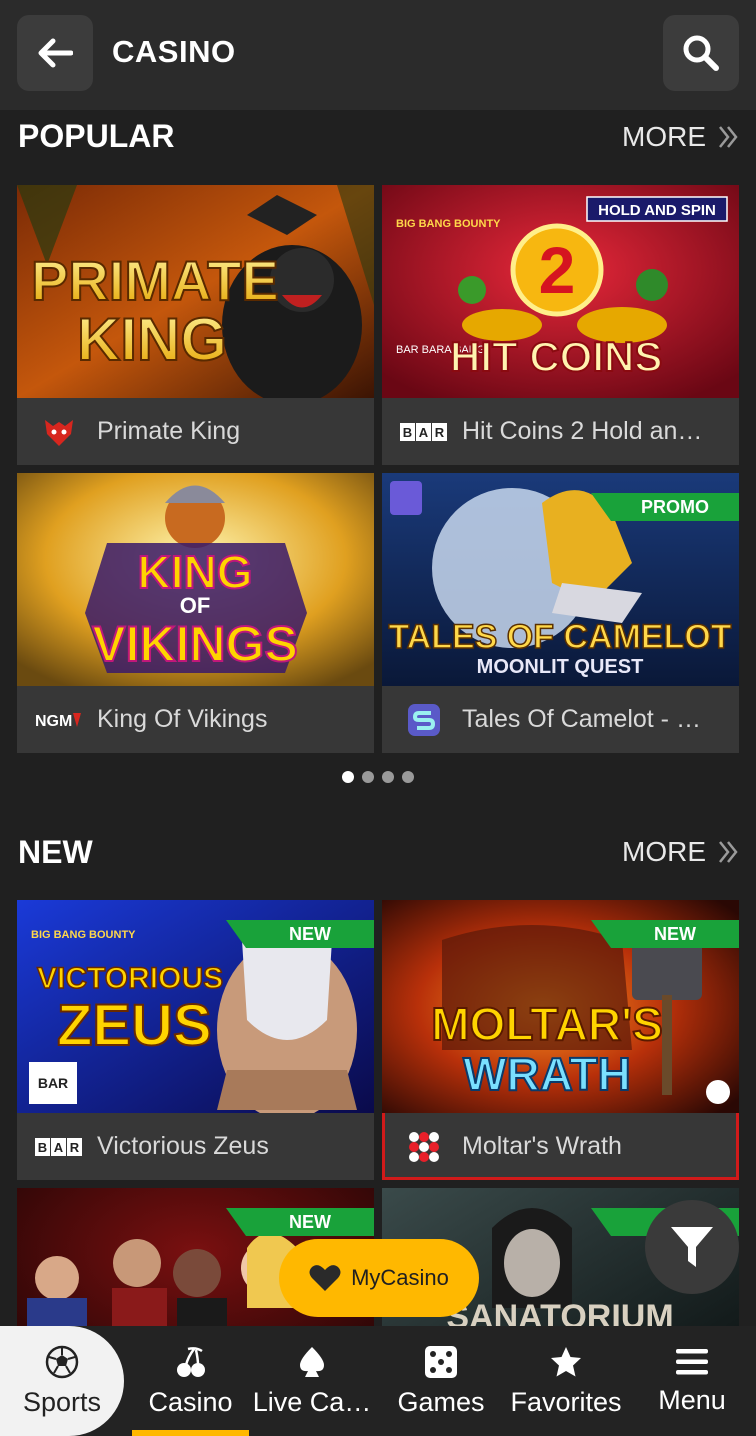 This screenshot has width=756, height=1436. What do you see at coordinates (325, 1278) in the screenshot?
I see `heart-icon` at bounding box center [325, 1278].